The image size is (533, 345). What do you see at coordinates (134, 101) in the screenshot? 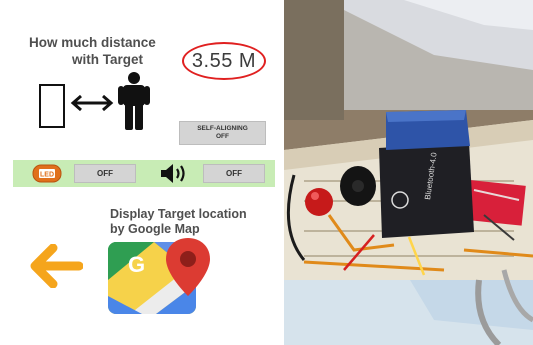
I see `person-icon` at bounding box center [134, 101].